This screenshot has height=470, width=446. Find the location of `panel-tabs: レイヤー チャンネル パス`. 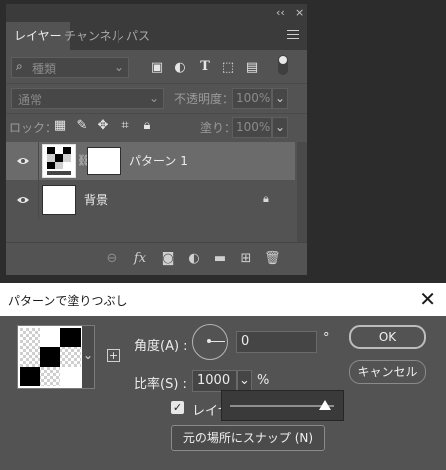

panel-tabs: レイヤー チャンネル パス is located at coordinates (156, 36).